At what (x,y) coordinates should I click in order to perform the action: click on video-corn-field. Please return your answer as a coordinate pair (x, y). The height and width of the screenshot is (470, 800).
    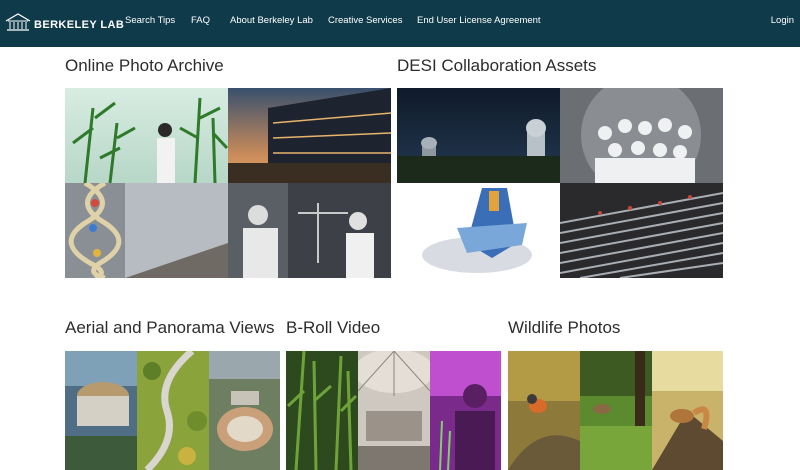
    Looking at the image, I should click on (322, 410).